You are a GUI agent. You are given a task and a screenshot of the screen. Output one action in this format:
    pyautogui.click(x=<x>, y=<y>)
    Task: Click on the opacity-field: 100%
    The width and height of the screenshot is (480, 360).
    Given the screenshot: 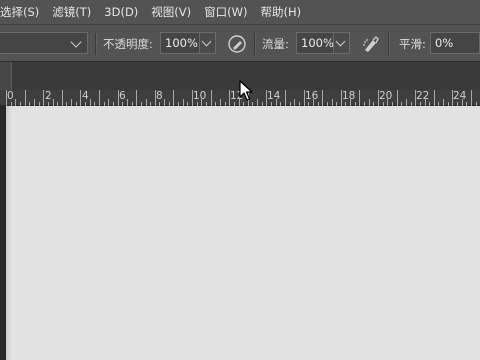 What is the action you would take?
    pyautogui.click(x=180, y=43)
    